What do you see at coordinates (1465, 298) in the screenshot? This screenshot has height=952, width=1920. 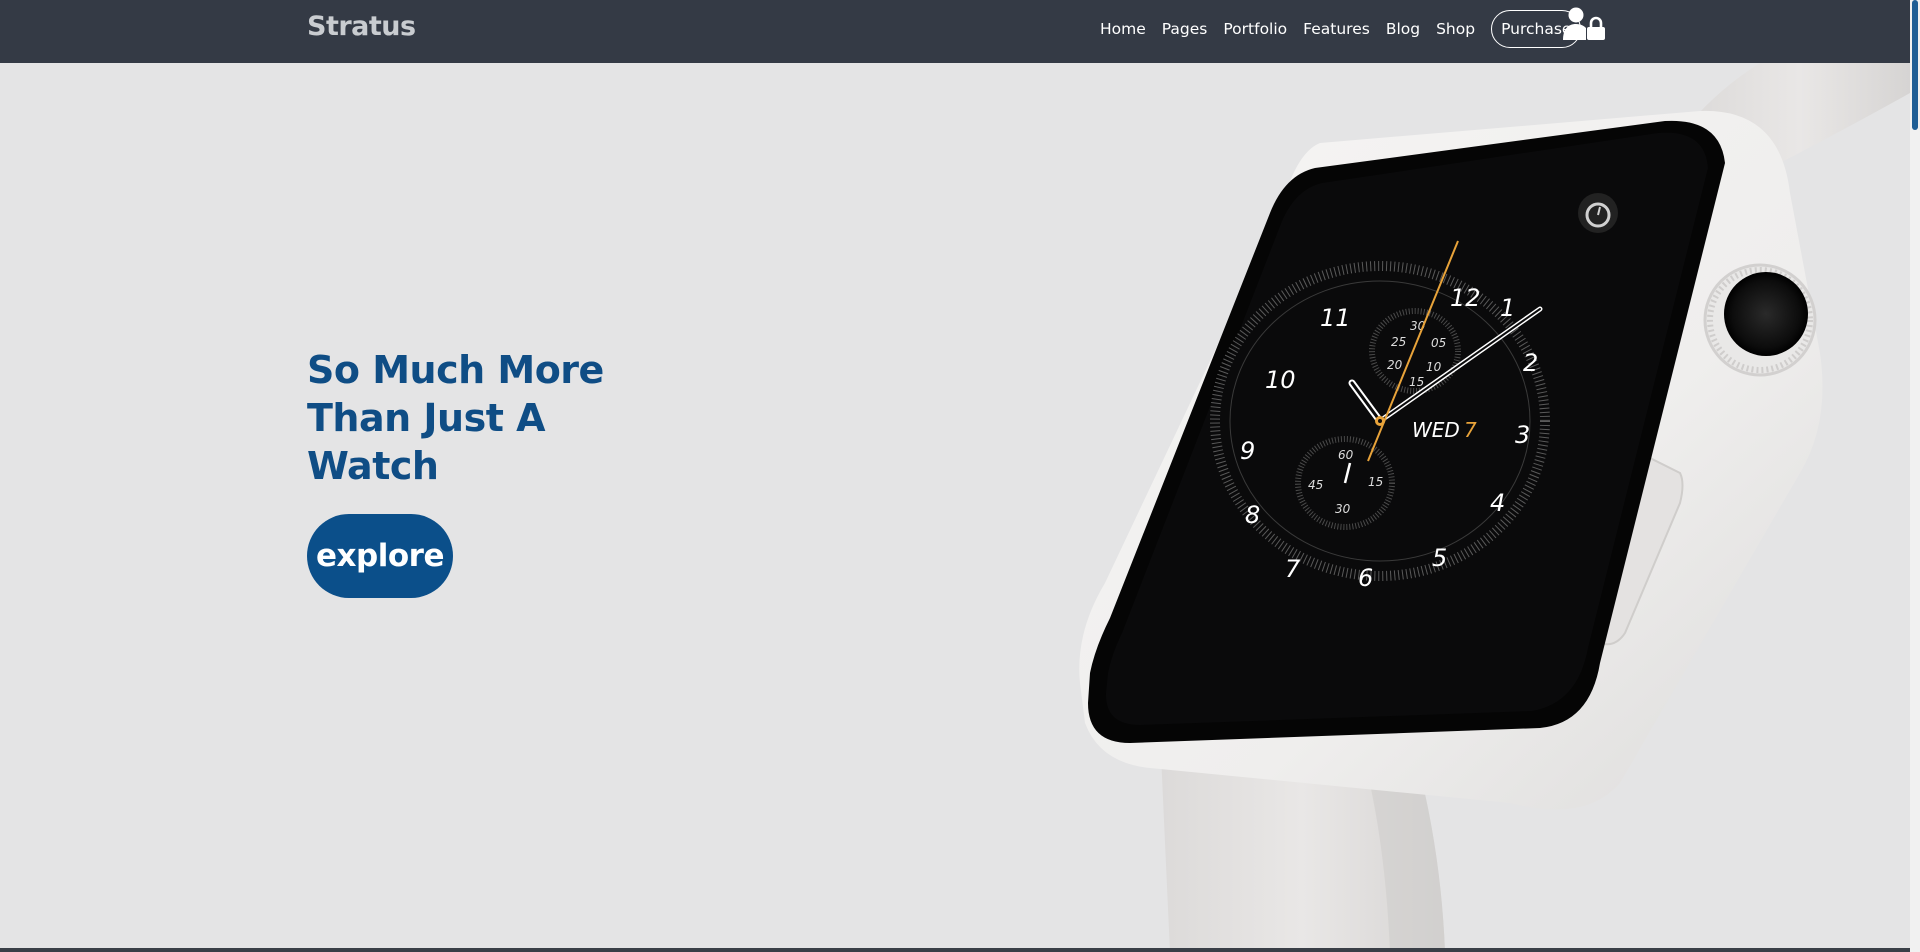 I see `hour-12: 12` at bounding box center [1465, 298].